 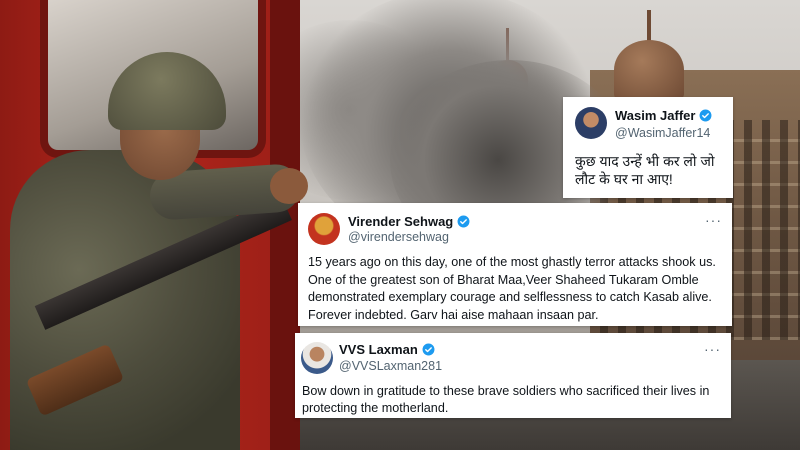 I want to click on author-row: Virender Sehwag, so click(x=409, y=221).